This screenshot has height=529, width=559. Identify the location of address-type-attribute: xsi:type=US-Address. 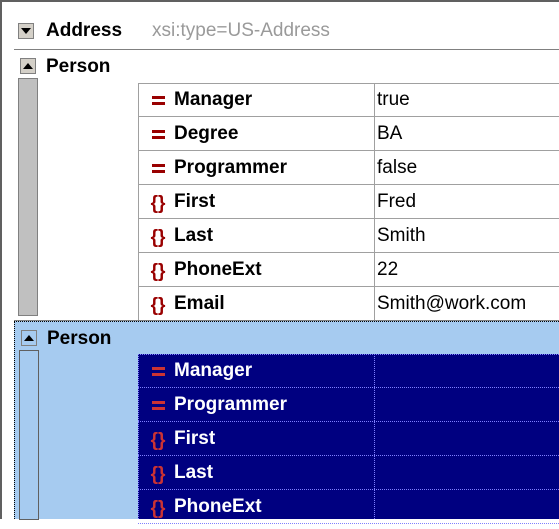
(241, 30).